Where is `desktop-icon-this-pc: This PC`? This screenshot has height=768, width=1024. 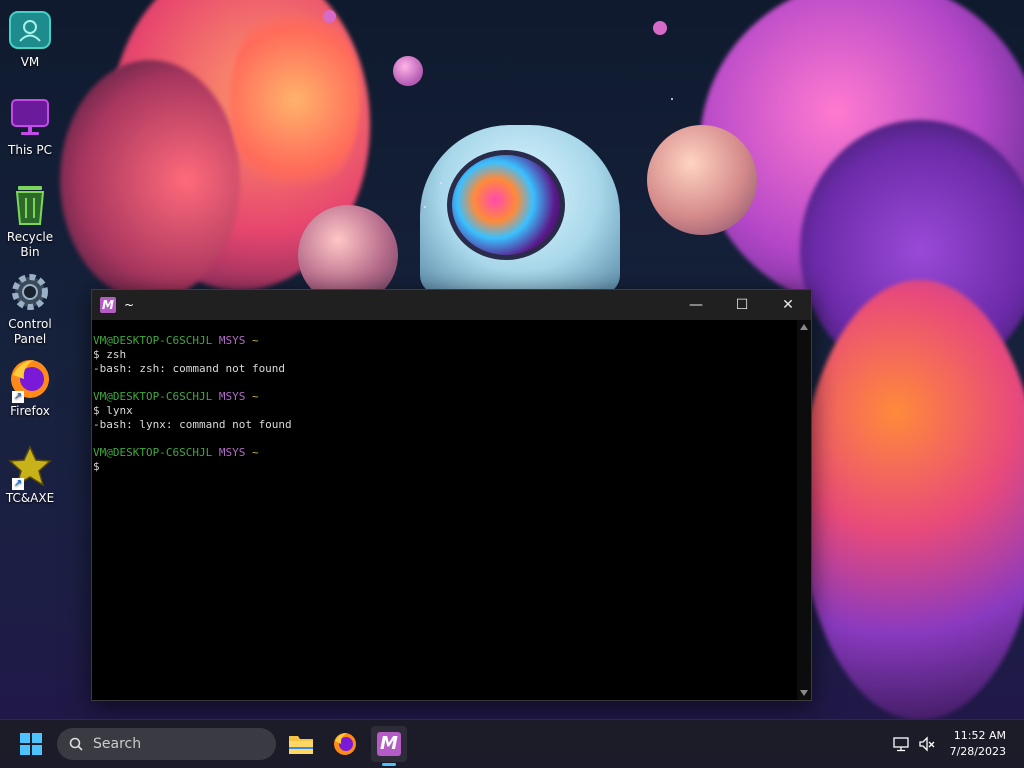 desktop-icon-this-pc: This PC is located at coordinates (30, 127).